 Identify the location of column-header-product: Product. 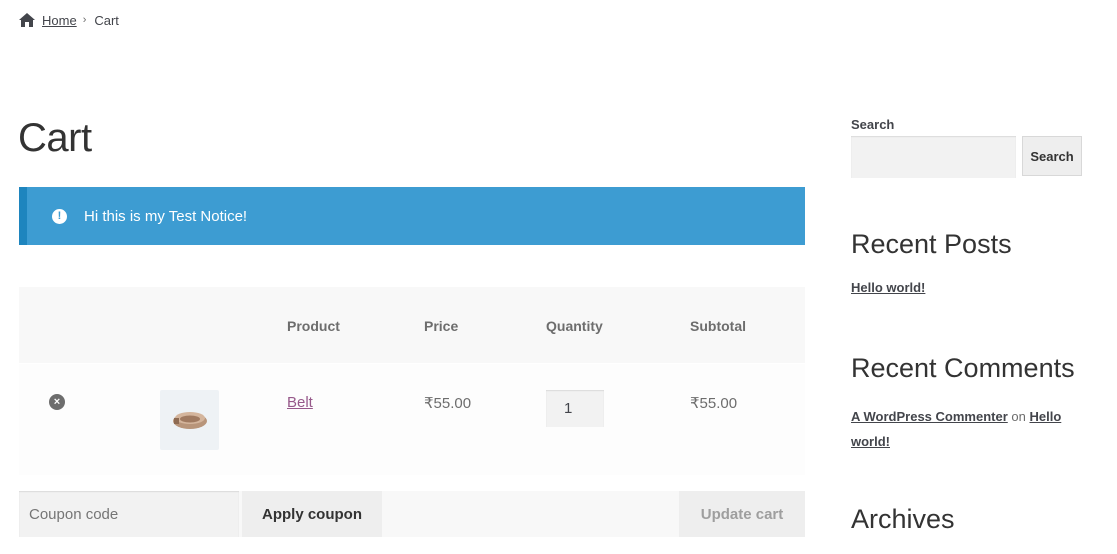
(313, 326).